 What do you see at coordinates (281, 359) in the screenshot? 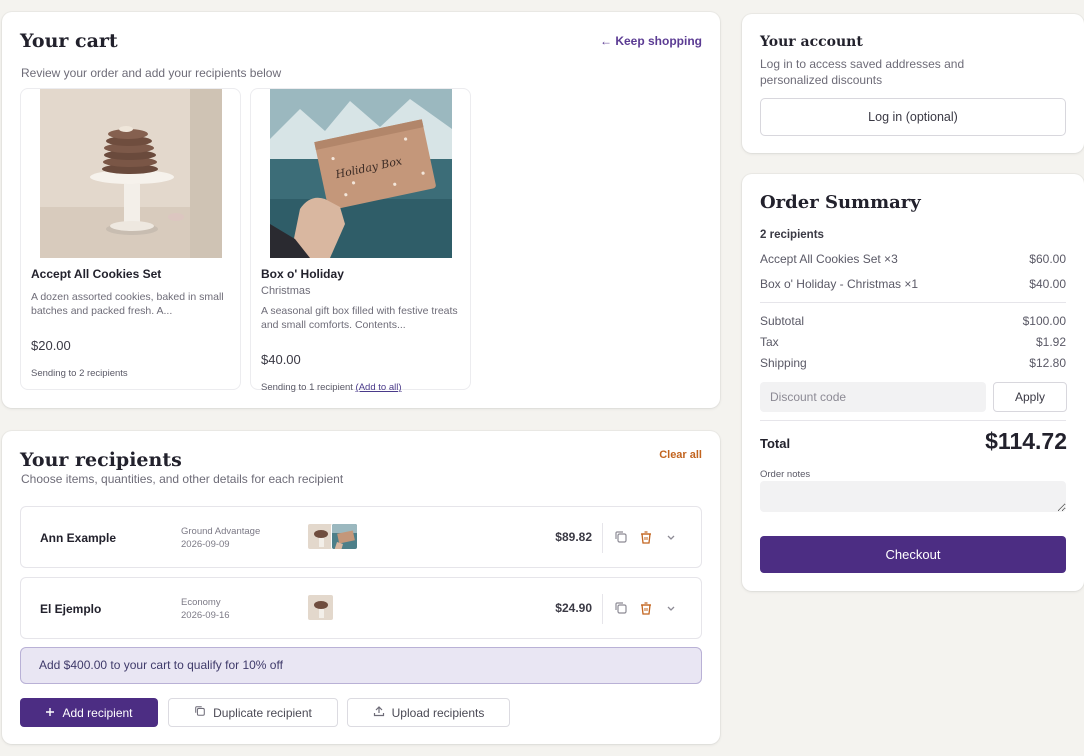
I see `product-price: $40.00` at bounding box center [281, 359].